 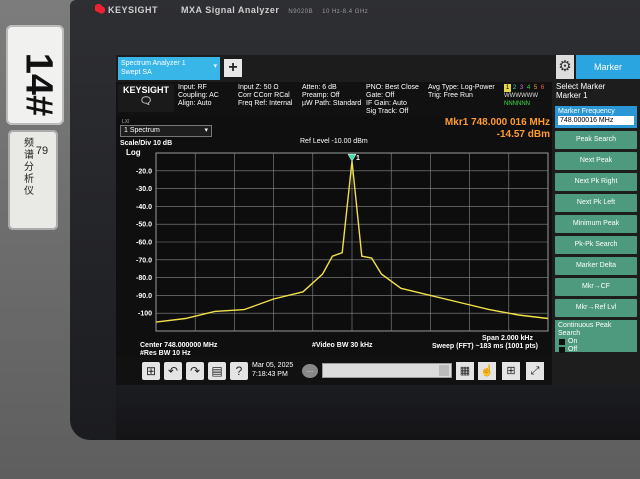 What do you see at coordinates (521, 96) in the screenshot?
I see `trace-type-row: WWWWWW` at bounding box center [521, 96].